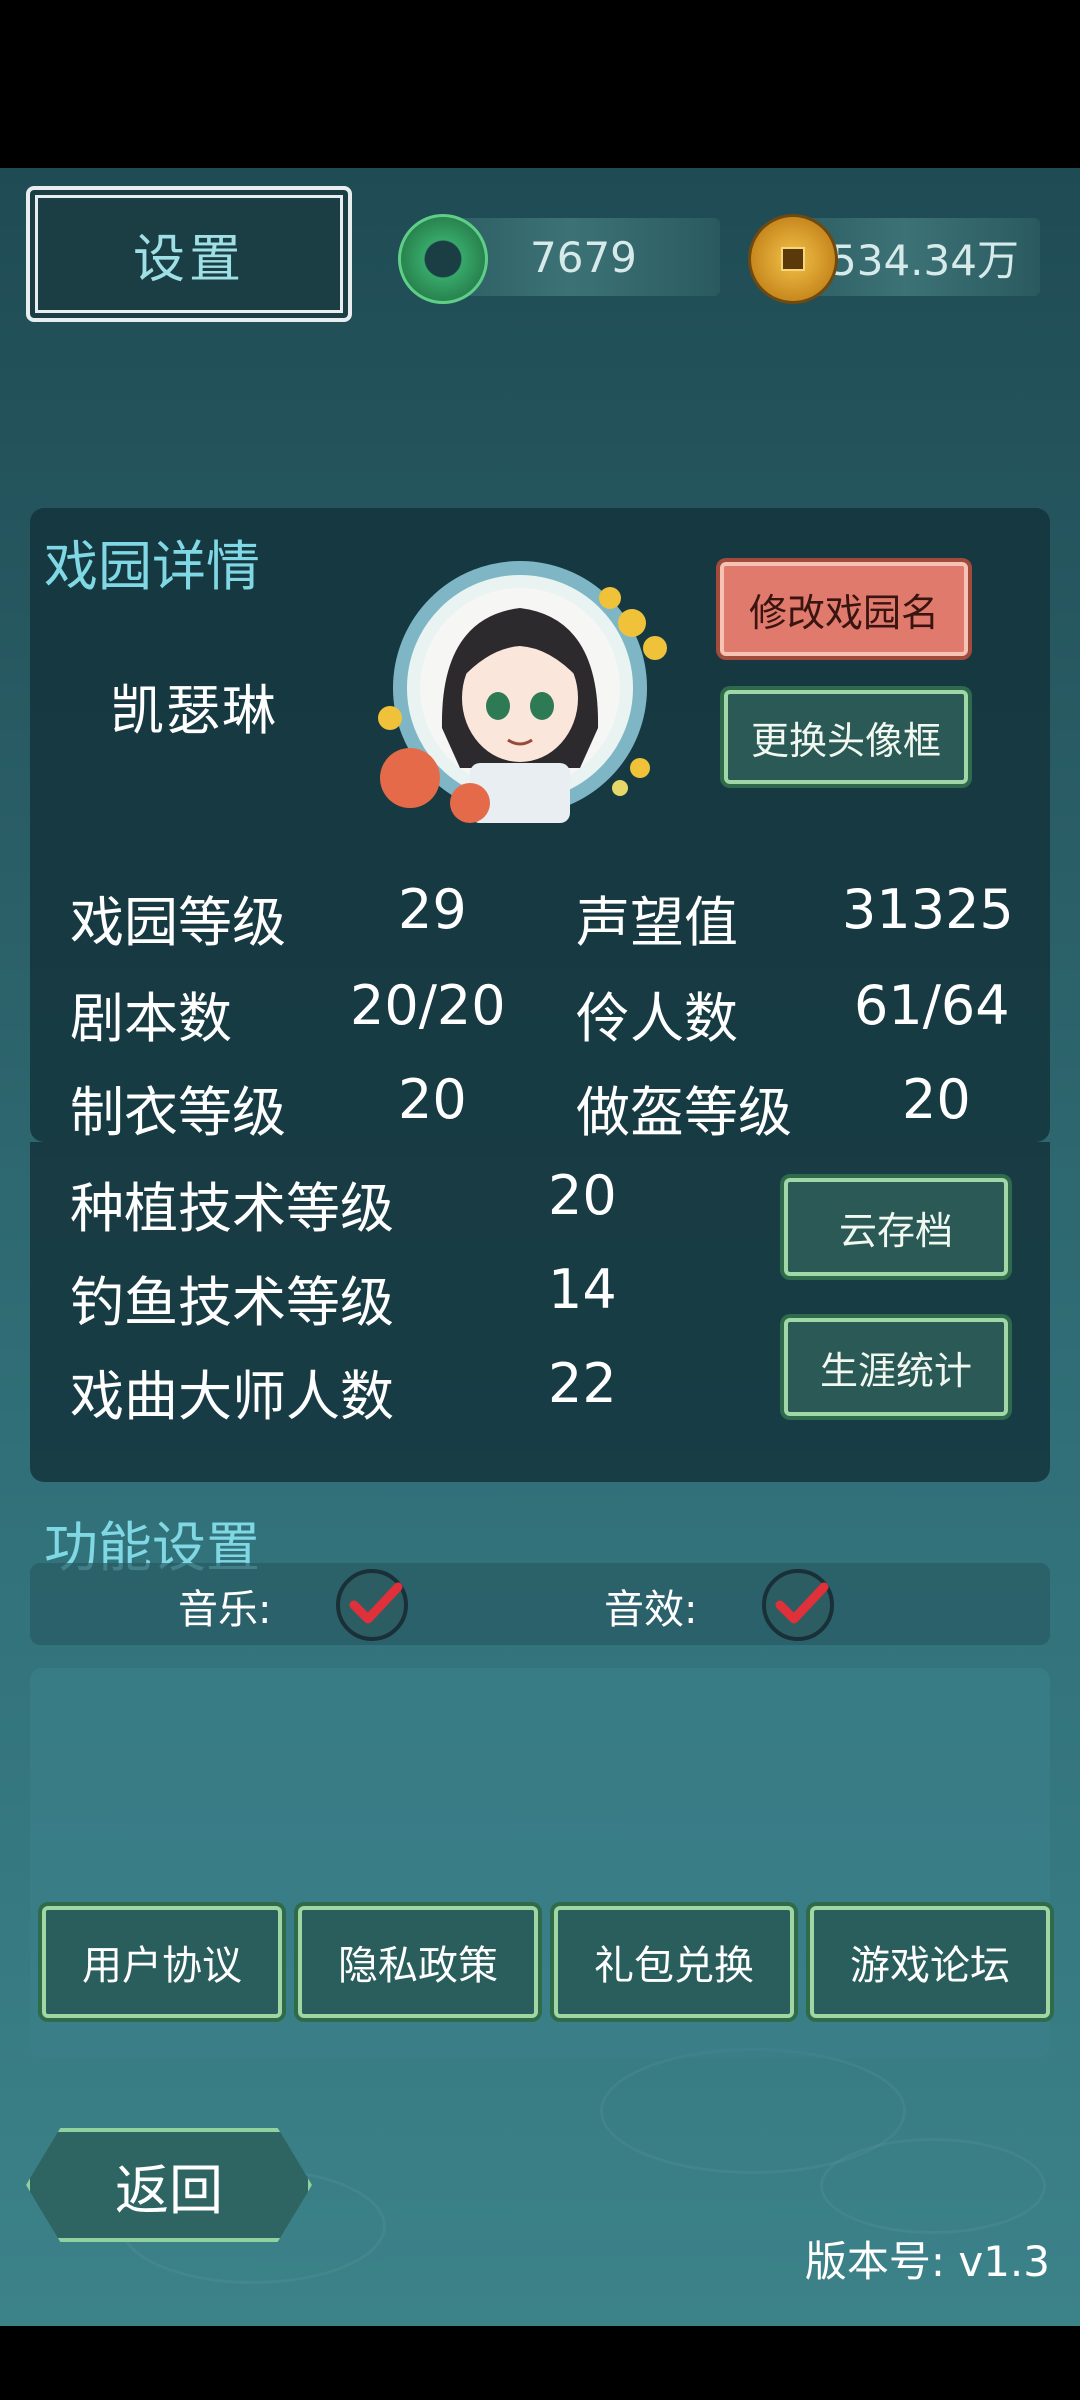  What do you see at coordinates (844, 609) in the screenshot?
I see `rename-garden-button: 修改戏园名` at bounding box center [844, 609].